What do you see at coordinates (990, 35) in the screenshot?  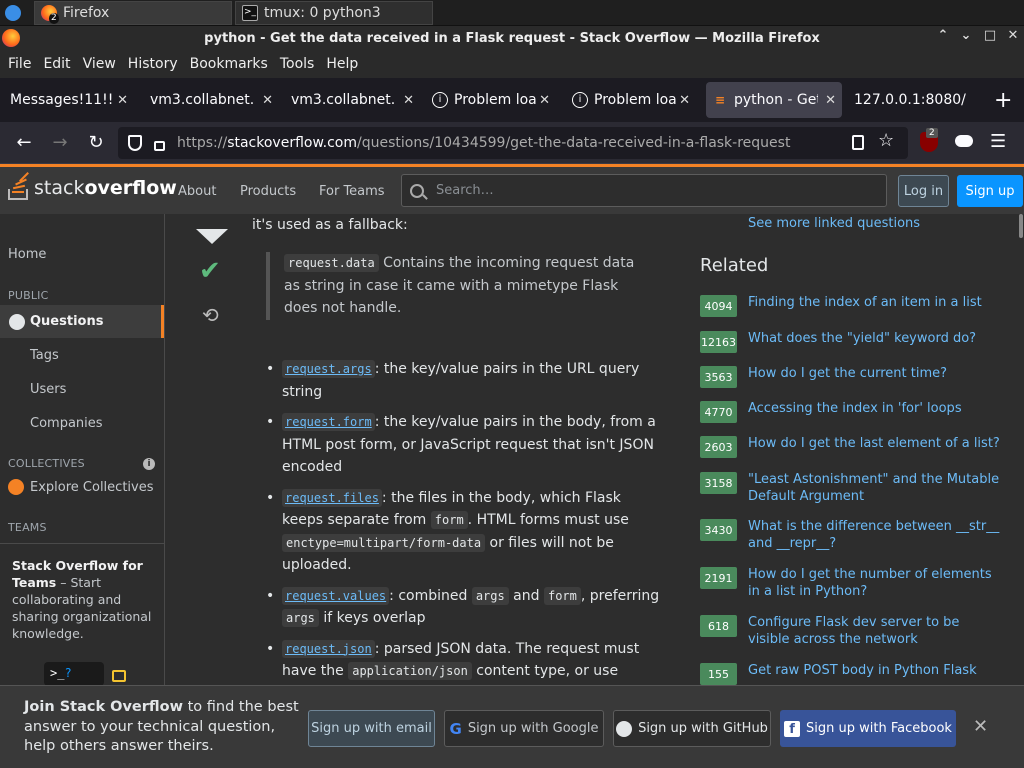 I see `maximize-button: □` at bounding box center [990, 35].